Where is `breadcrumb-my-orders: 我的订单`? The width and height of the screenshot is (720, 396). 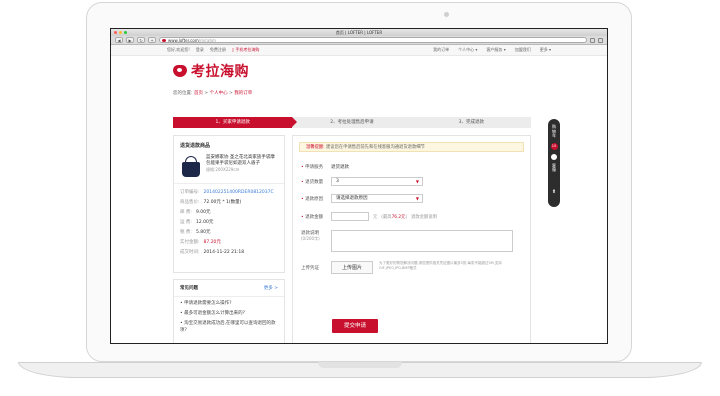 breadcrumb-my-orders: 我的订单 is located at coordinates (243, 93).